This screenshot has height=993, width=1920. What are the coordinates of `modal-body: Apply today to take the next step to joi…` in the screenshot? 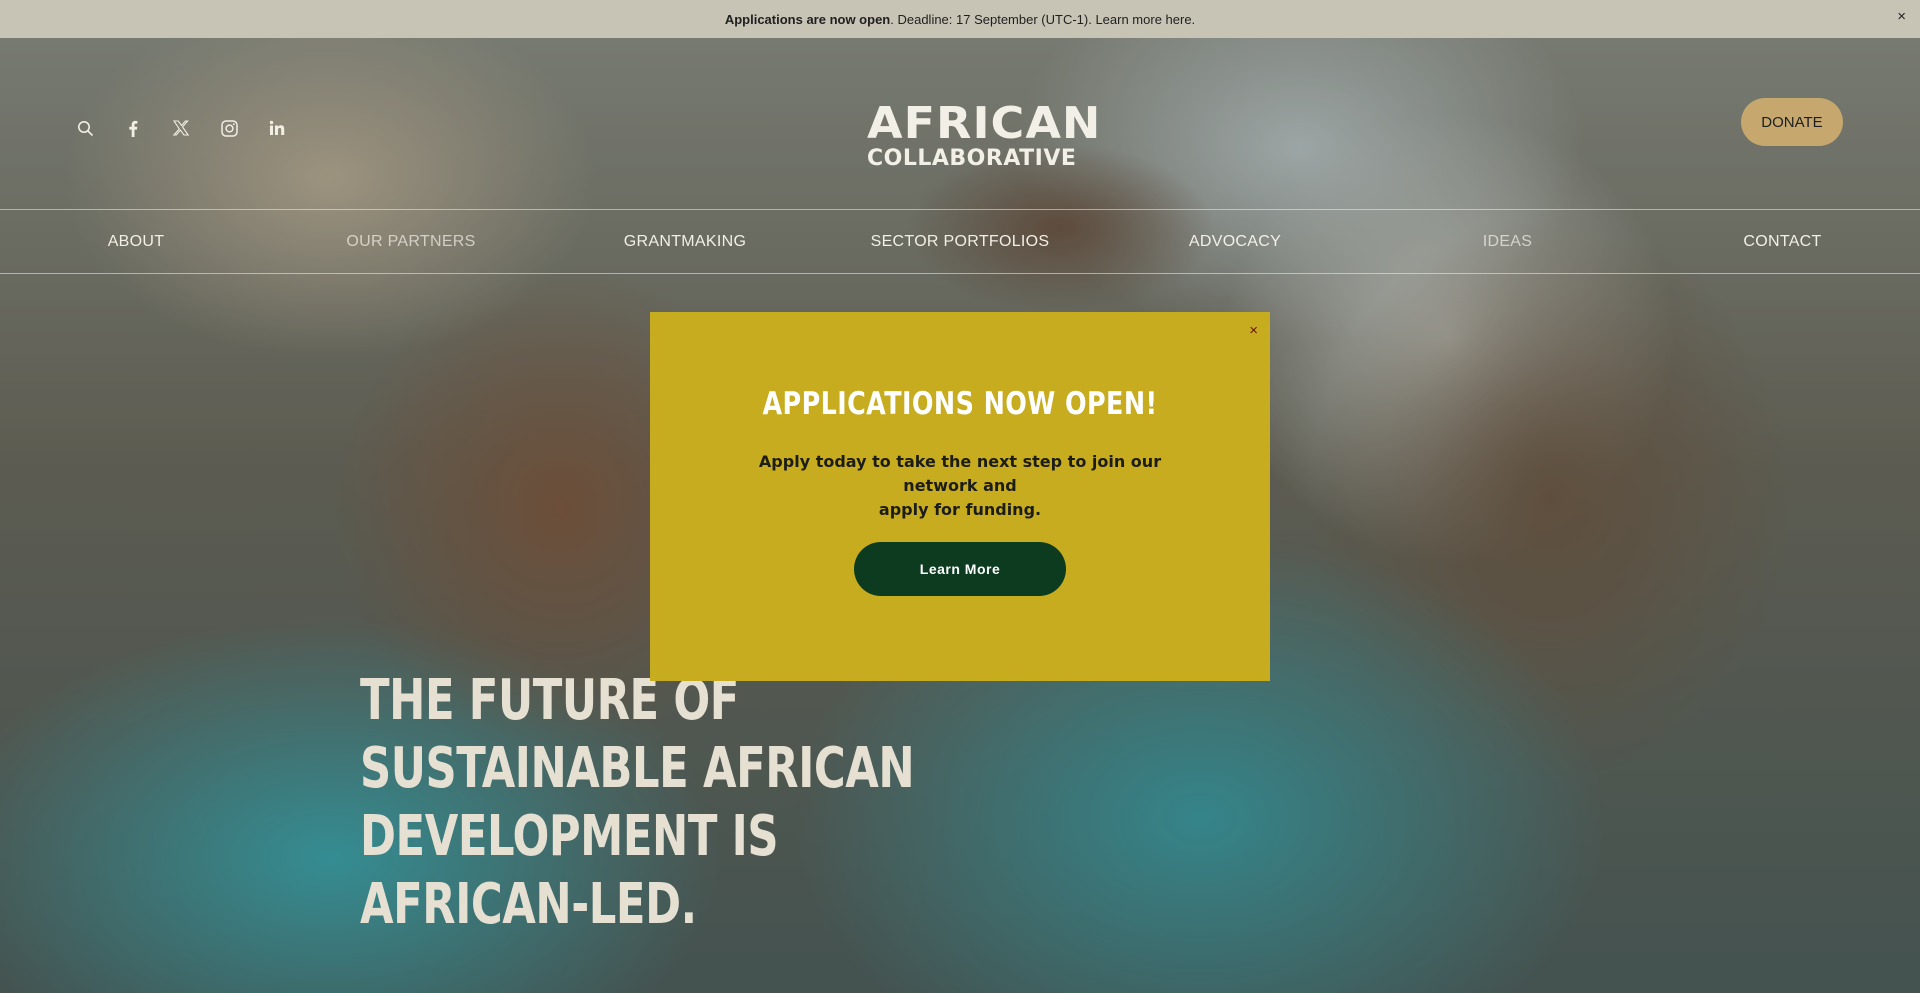 It's located at (960, 486).